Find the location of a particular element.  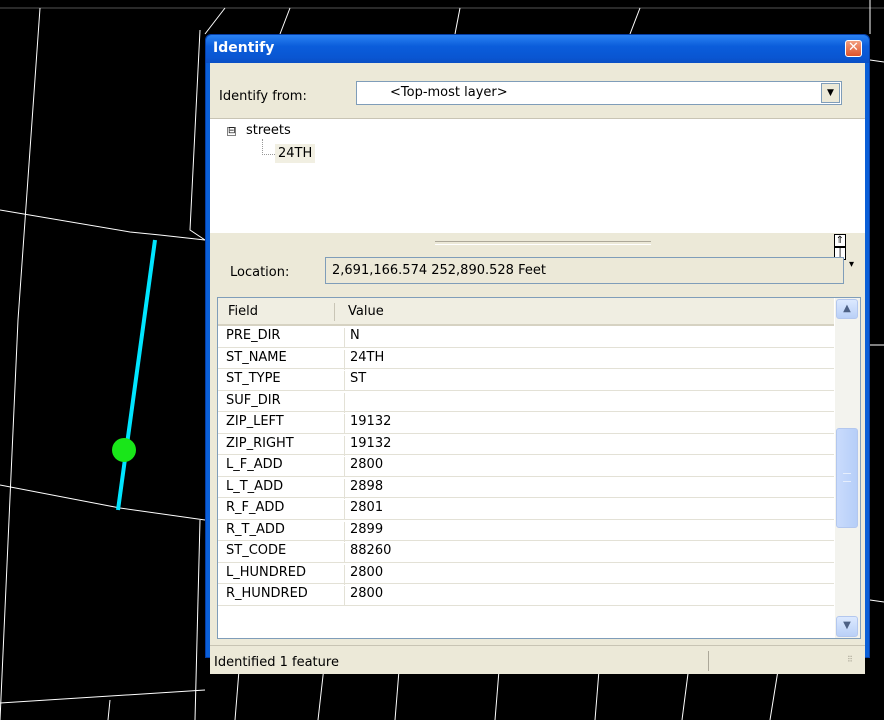

cell-field: ZIP_LEFT is located at coordinates (255, 421).